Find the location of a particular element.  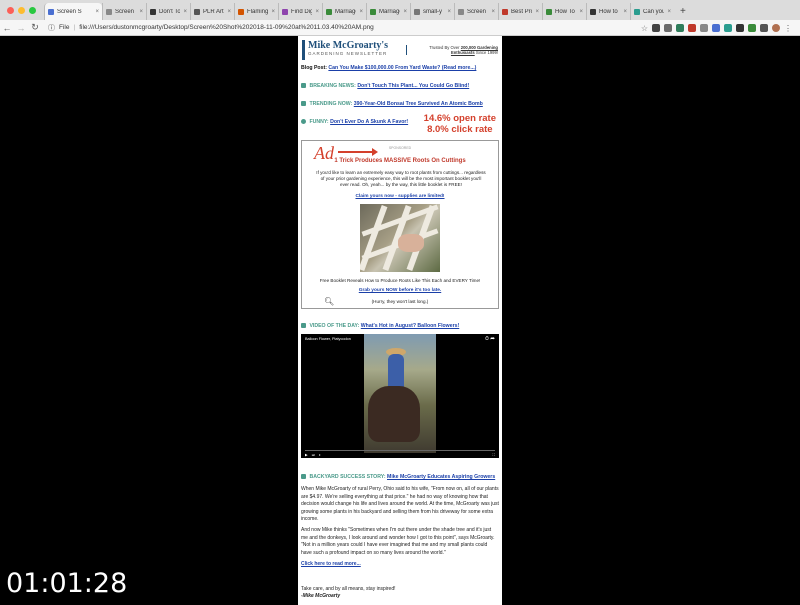

funny-link: Don't Ever Do A Skunk A Favor! is located at coordinates (369, 122).